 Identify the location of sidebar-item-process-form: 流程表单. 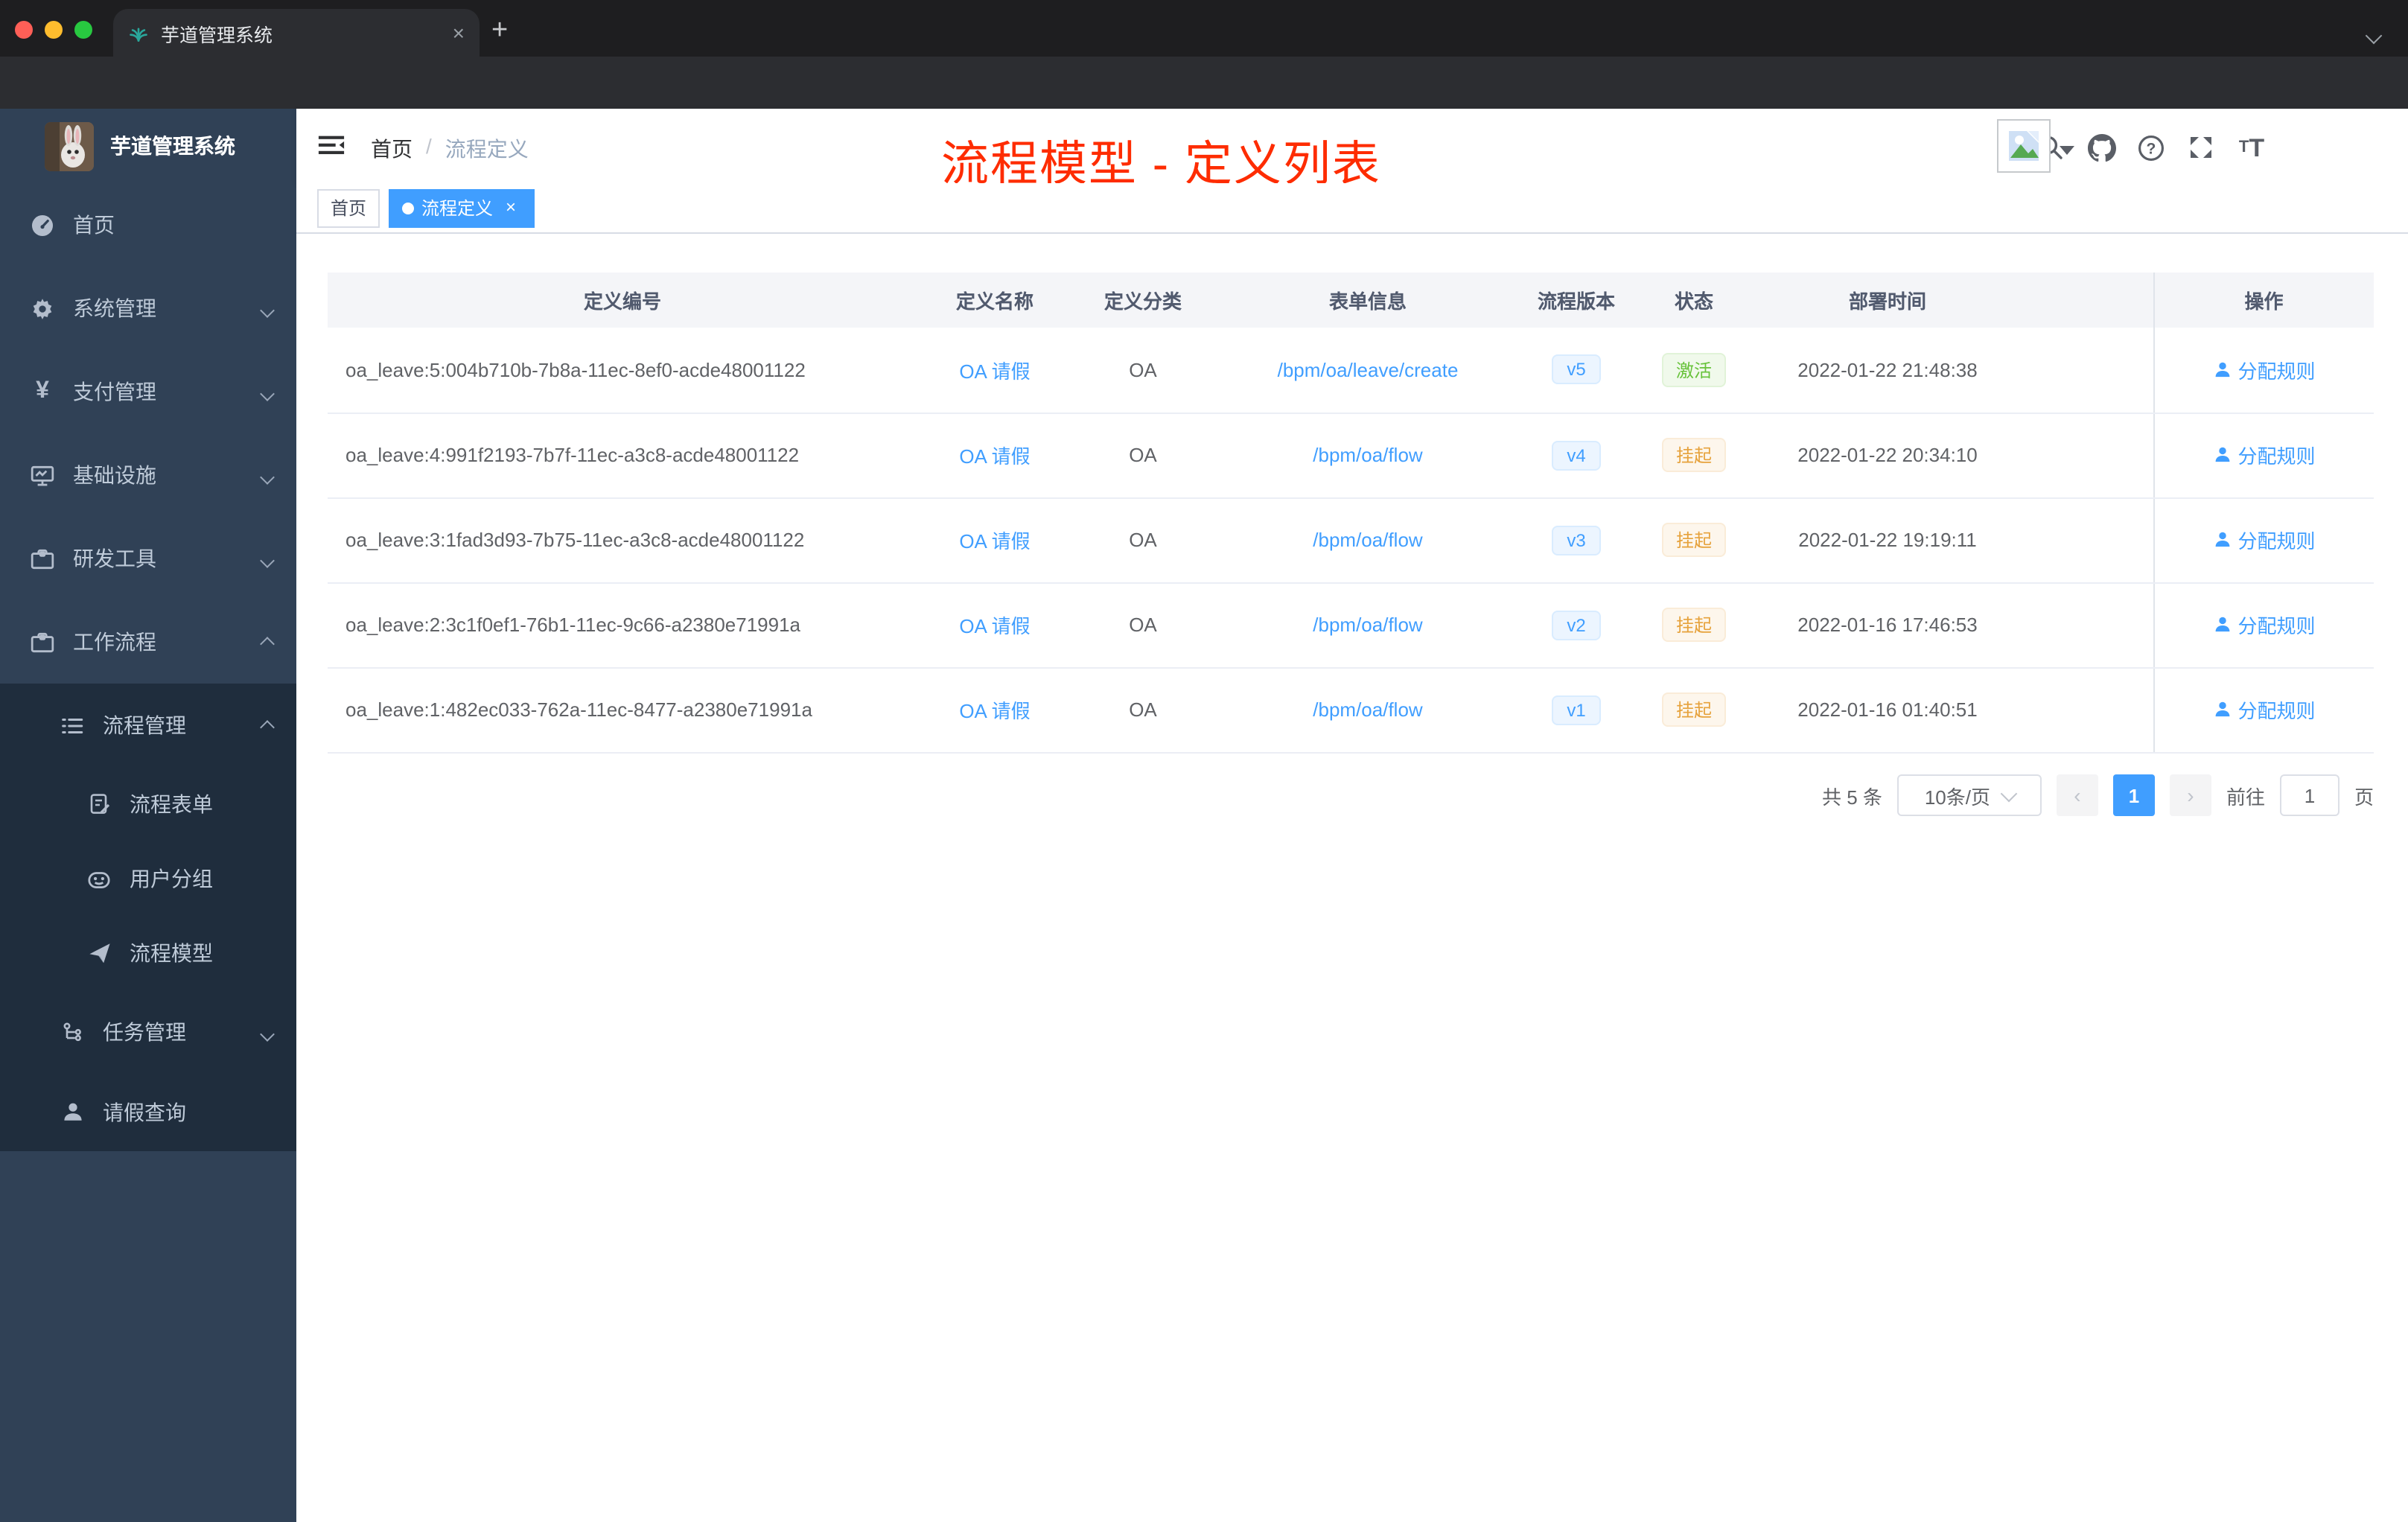
(148, 804).